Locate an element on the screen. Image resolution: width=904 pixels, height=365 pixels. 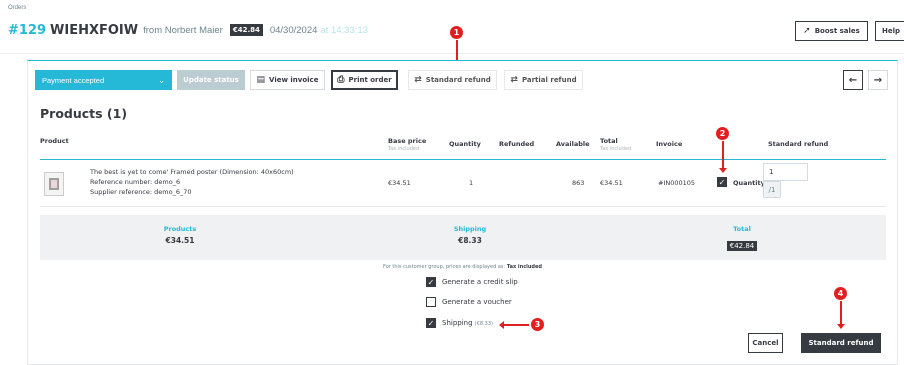
order-number: #129 is located at coordinates (27, 30).